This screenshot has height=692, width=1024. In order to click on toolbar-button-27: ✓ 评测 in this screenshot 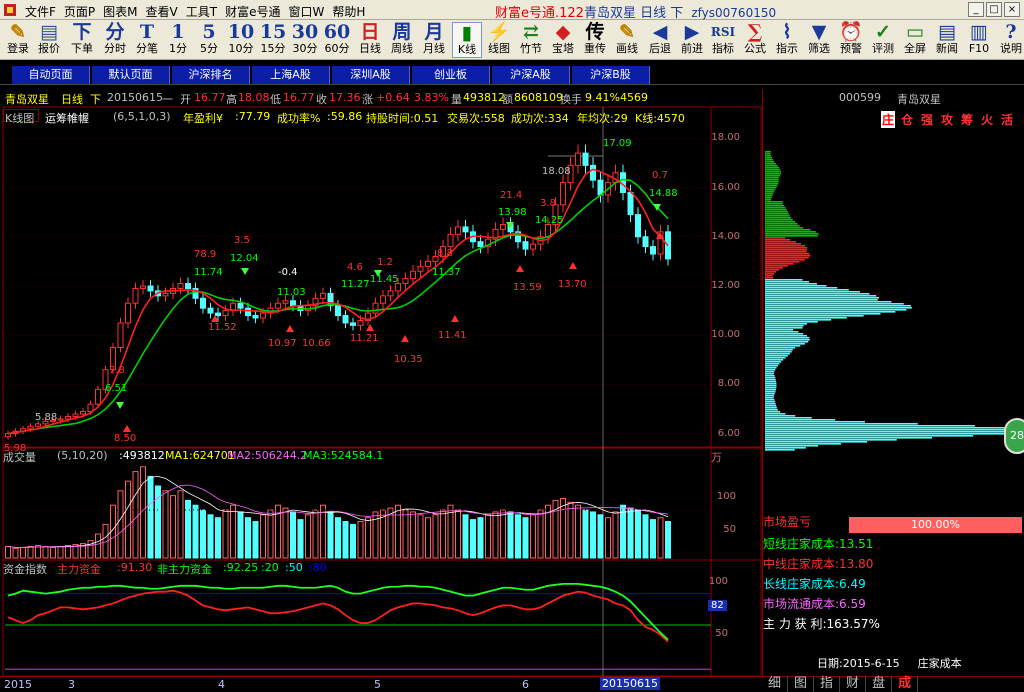, I will do `click(883, 40)`.